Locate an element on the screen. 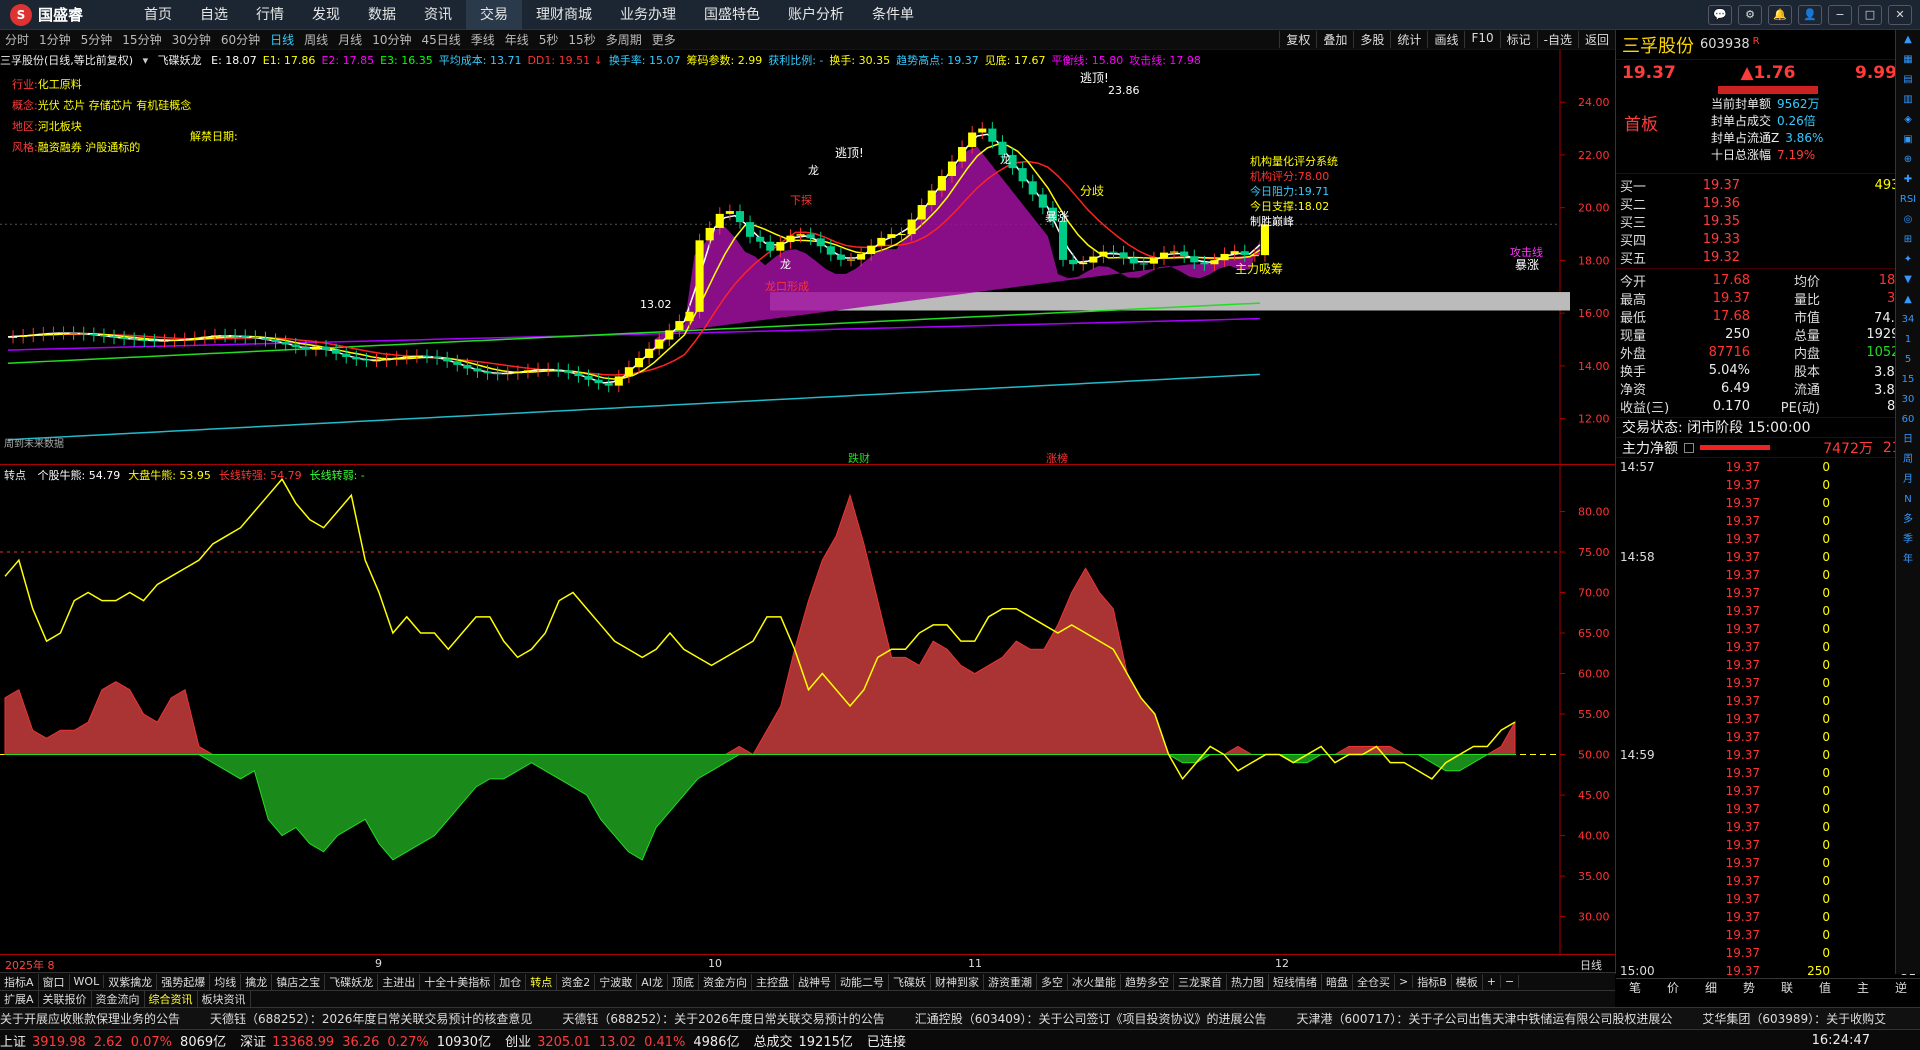 The width and height of the screenshot is (1920, 1050). period-tab: 45日线 is located at coordinates (440, 39).